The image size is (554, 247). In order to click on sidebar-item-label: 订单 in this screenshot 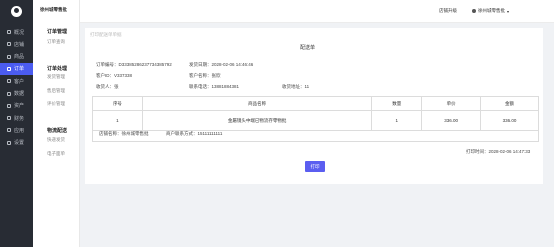, I will do `click(19, 69)`.